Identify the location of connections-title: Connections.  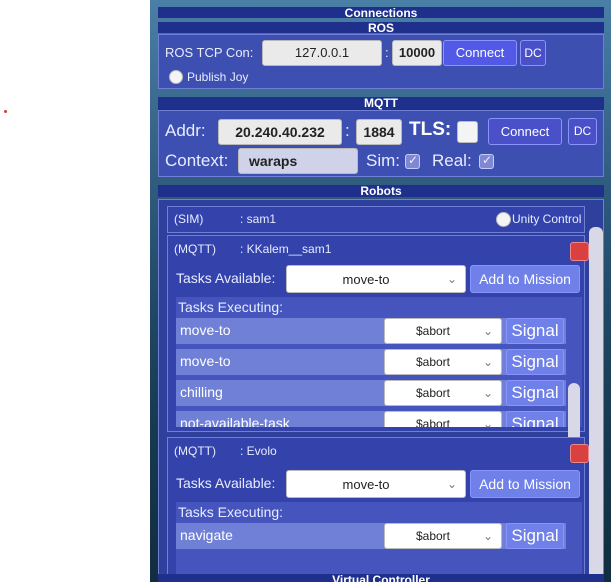
(381, 13).